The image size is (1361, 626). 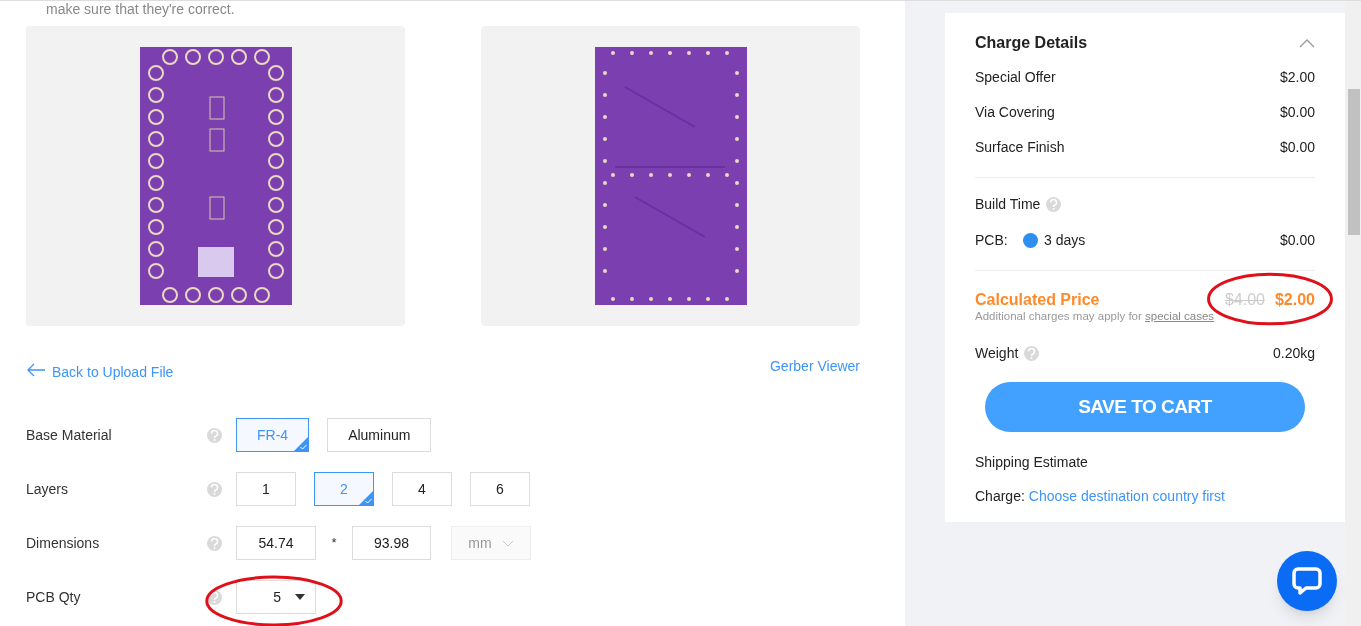 What do you see at coordinates (1307, 43) in the screenshot?
I see `chevron-up-icon` at bounding box center [1307, 43].